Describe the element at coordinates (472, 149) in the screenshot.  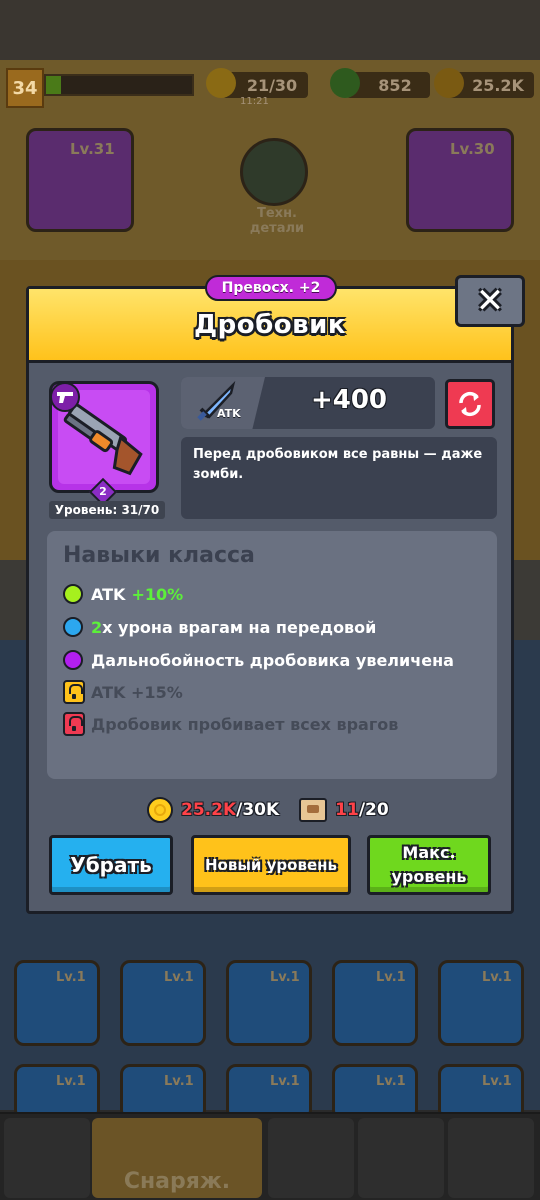
I see `equip-slot-armor-level: Lv.30` at that location.